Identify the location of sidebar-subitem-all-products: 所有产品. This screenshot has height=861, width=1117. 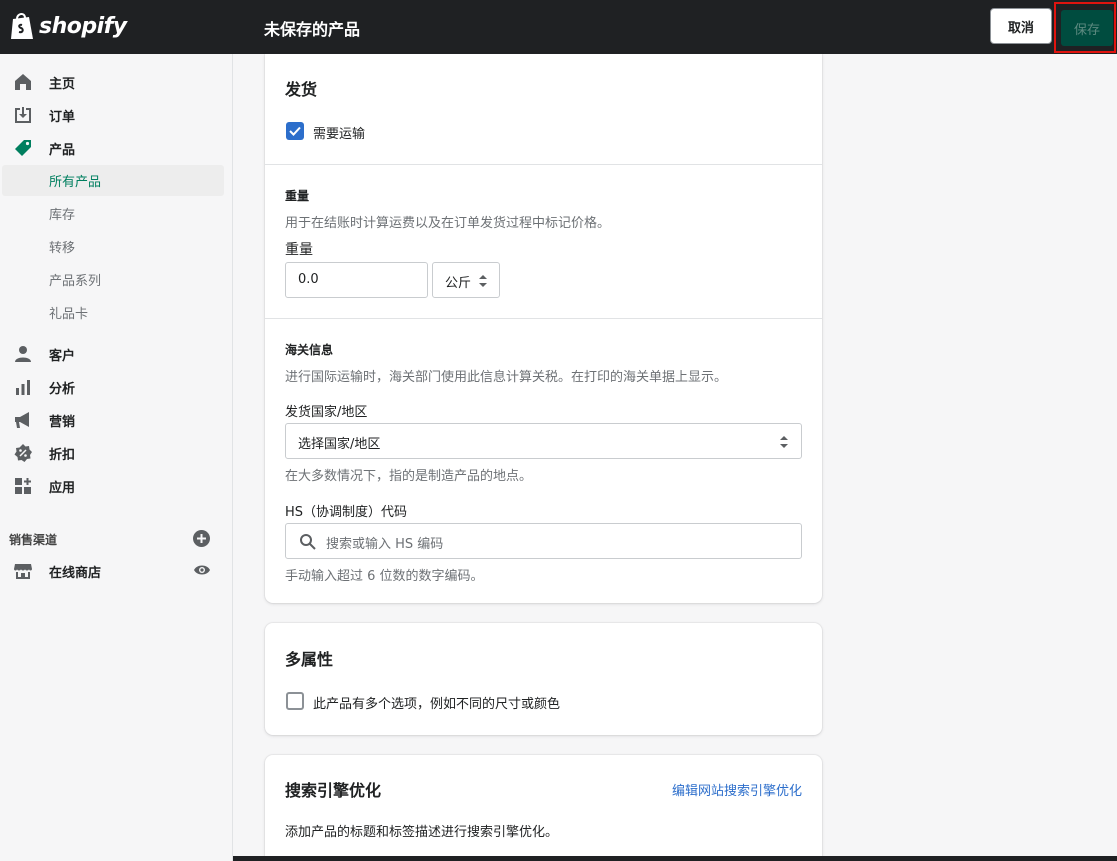
(113, 180).